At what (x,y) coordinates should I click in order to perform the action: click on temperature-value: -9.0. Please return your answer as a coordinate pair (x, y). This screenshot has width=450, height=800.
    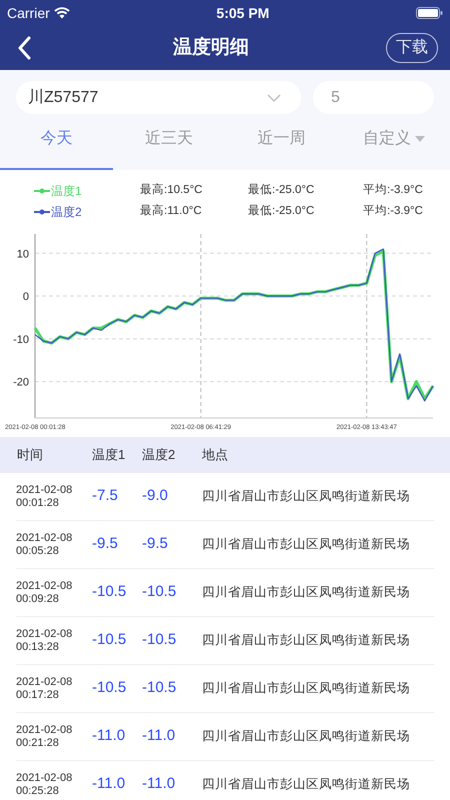
    Looking at the image, I should click on (155, 495).